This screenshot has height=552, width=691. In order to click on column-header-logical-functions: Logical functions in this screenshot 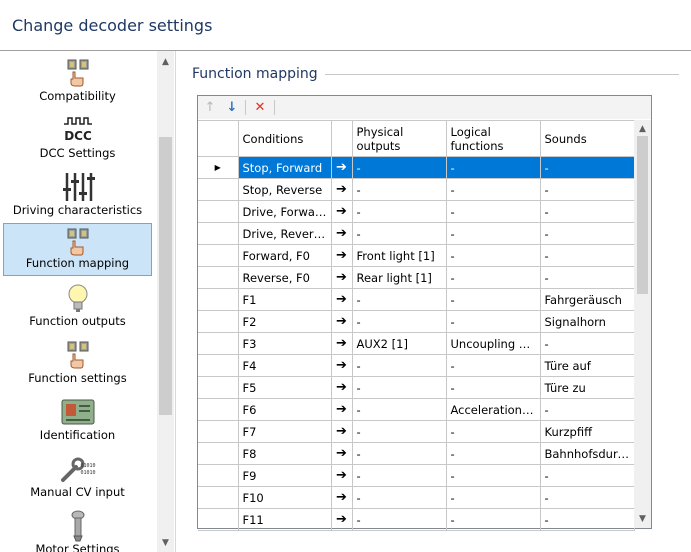, I will do `click(493, 138)`.